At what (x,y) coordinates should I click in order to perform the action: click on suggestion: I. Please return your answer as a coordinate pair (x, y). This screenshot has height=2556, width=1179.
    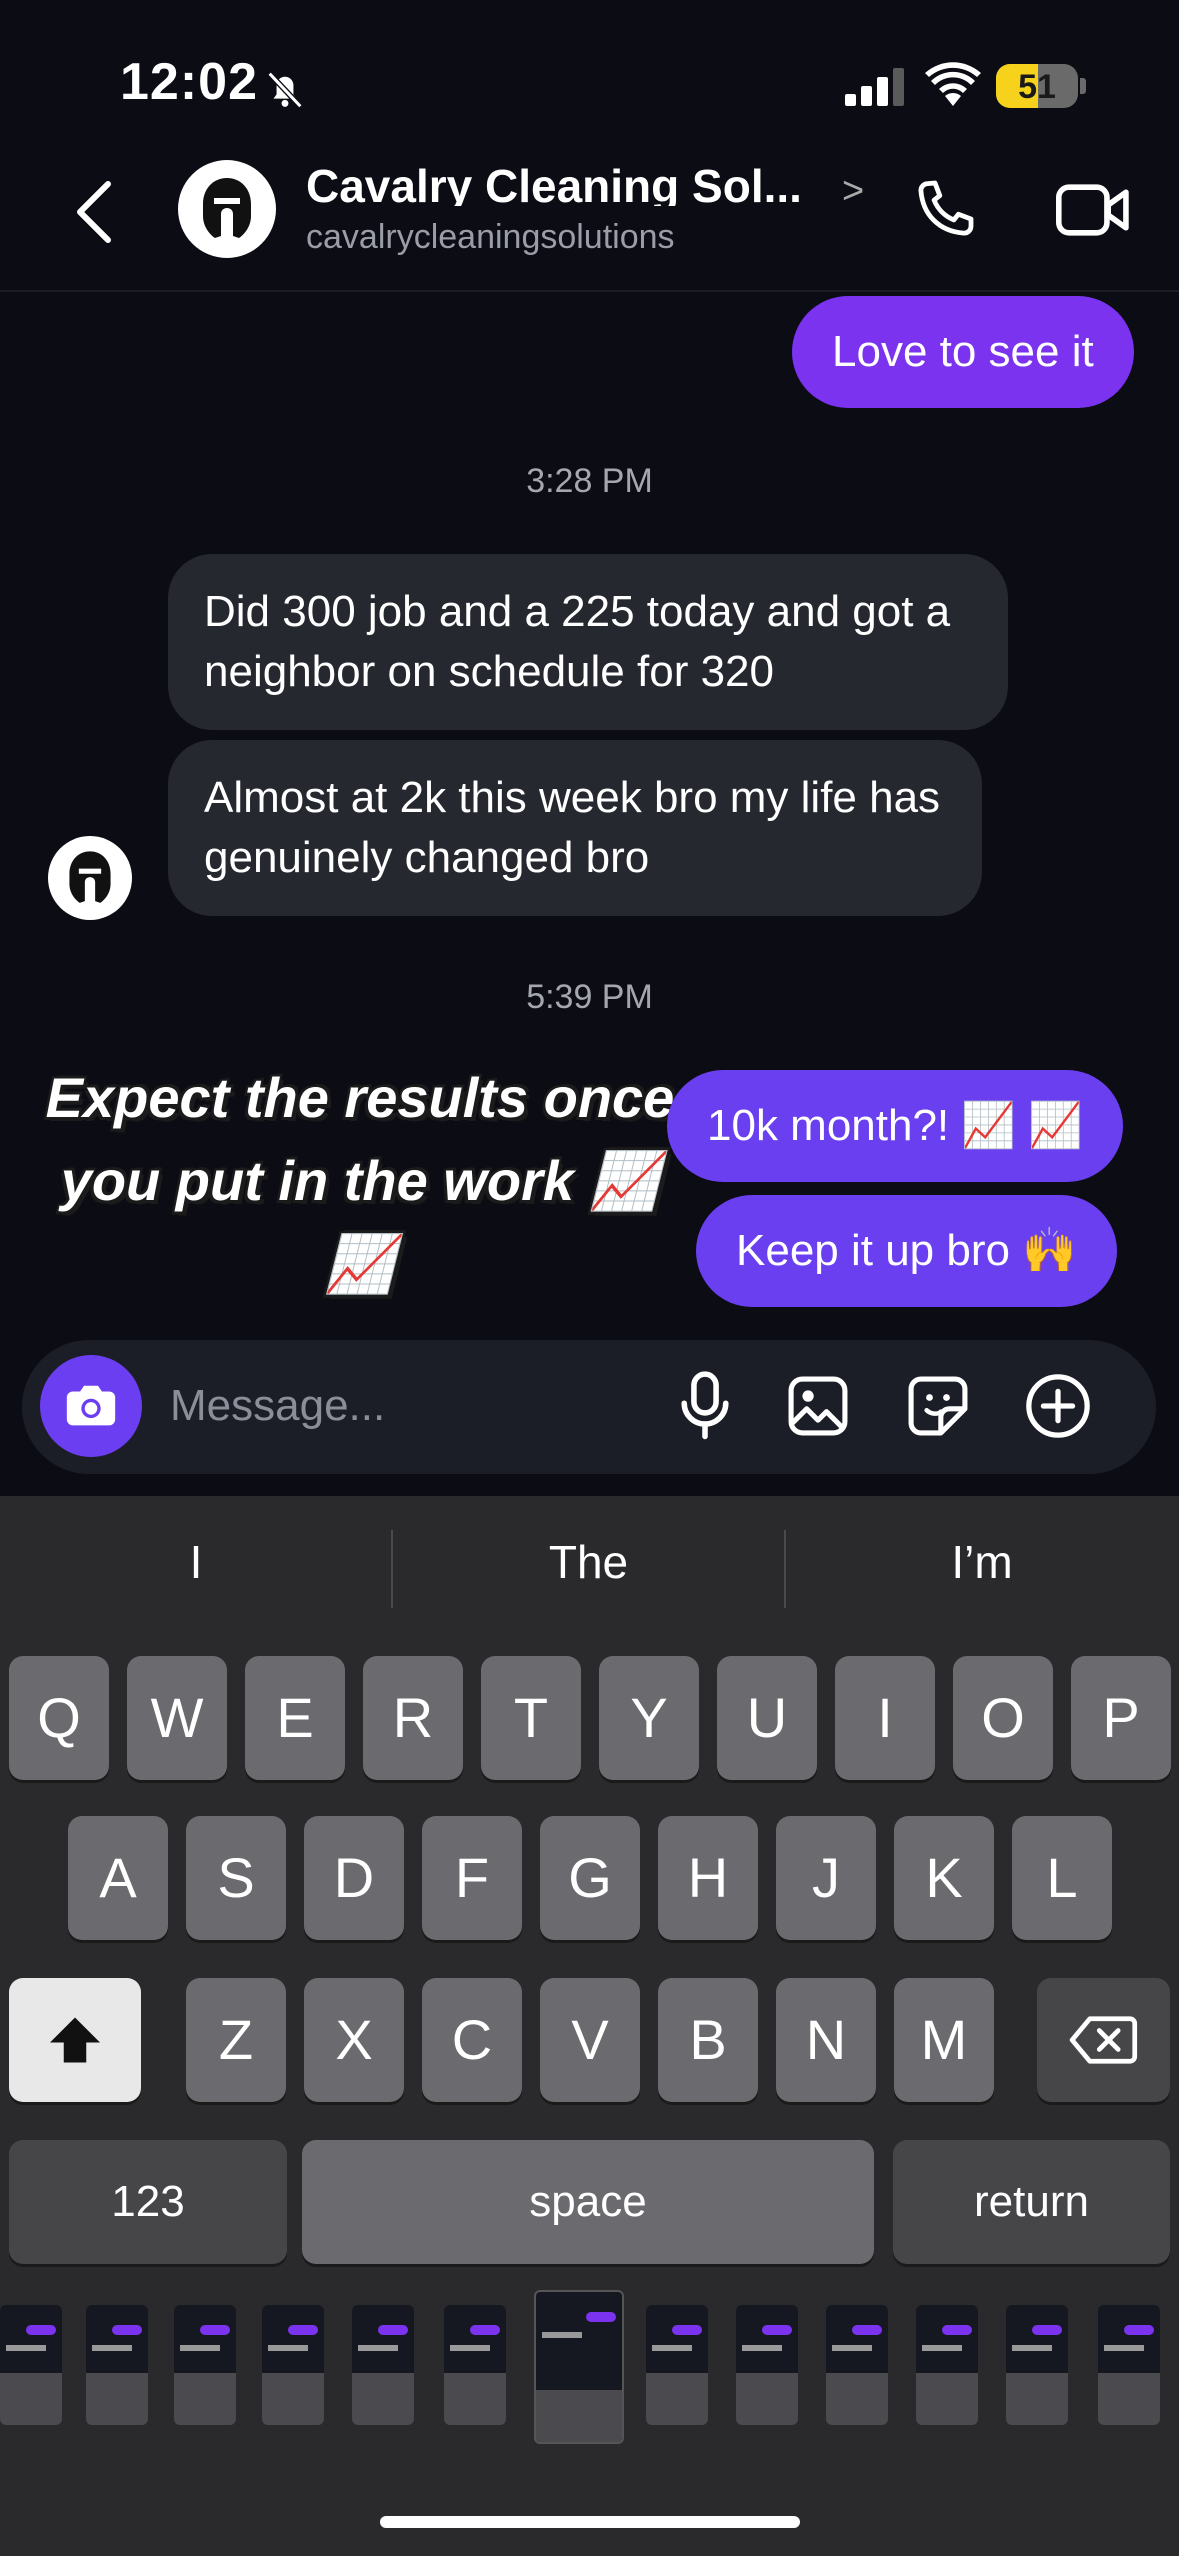
    Looking at the image, I should click on (196, 1570).